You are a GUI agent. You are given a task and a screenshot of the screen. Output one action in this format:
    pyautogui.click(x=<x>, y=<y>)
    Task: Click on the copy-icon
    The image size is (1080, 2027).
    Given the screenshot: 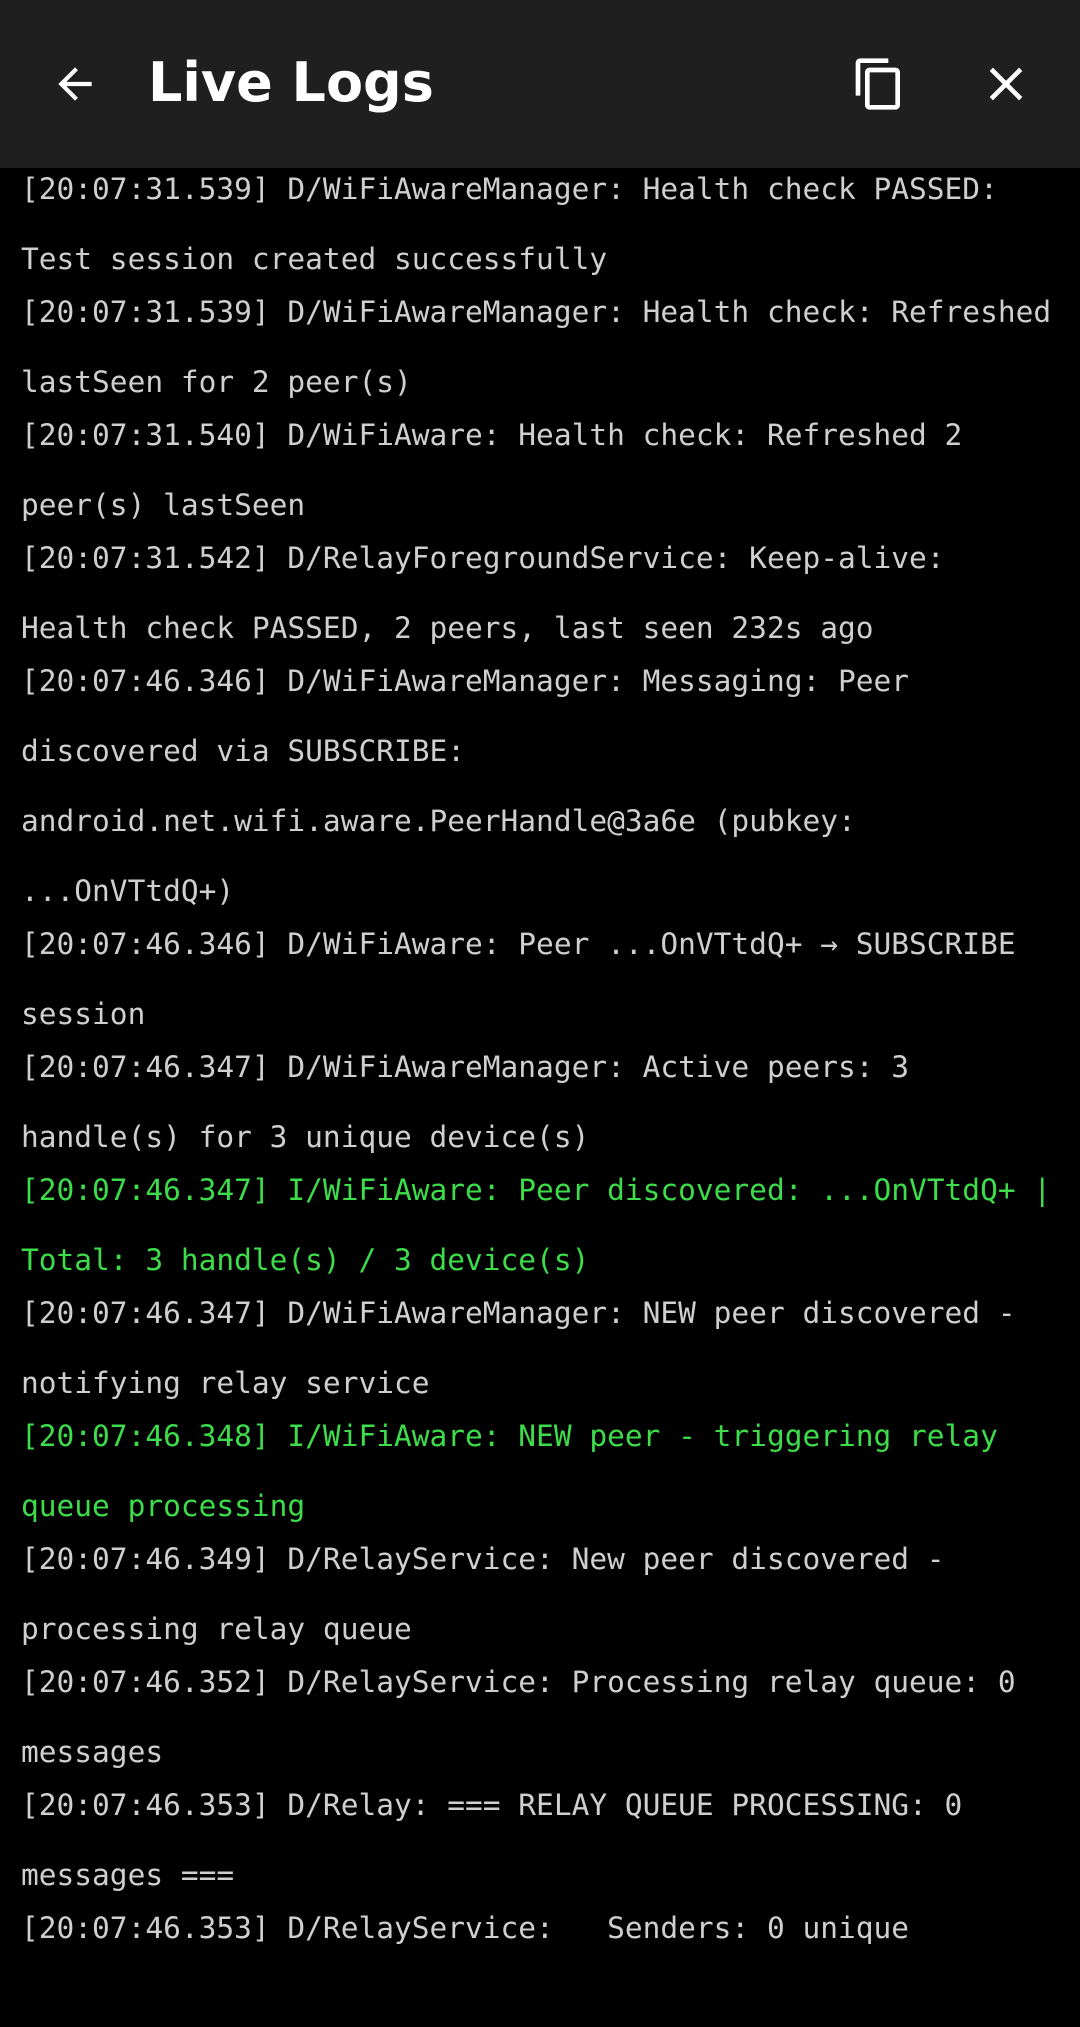 What is the action you would take?
    pyautogui.click(x=877, y=84)
    